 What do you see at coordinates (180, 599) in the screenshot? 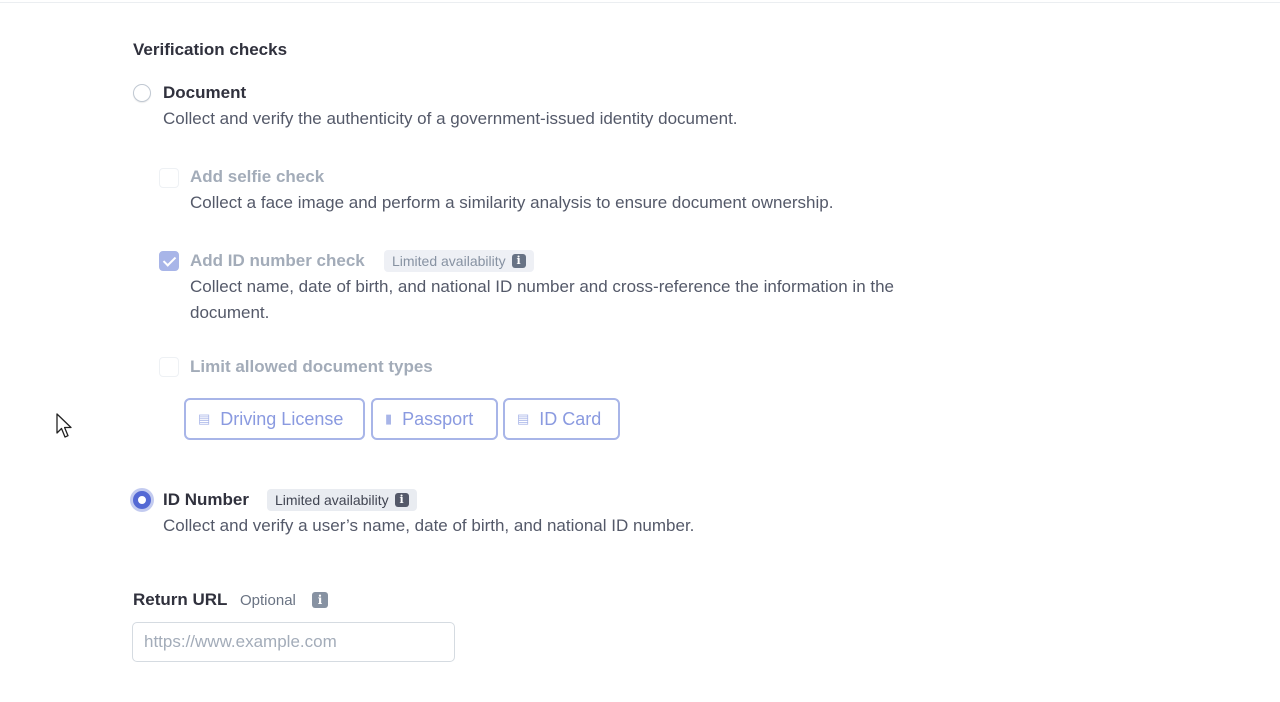
I see `return-url-label: Return URL` at bounding box center [180, 599].